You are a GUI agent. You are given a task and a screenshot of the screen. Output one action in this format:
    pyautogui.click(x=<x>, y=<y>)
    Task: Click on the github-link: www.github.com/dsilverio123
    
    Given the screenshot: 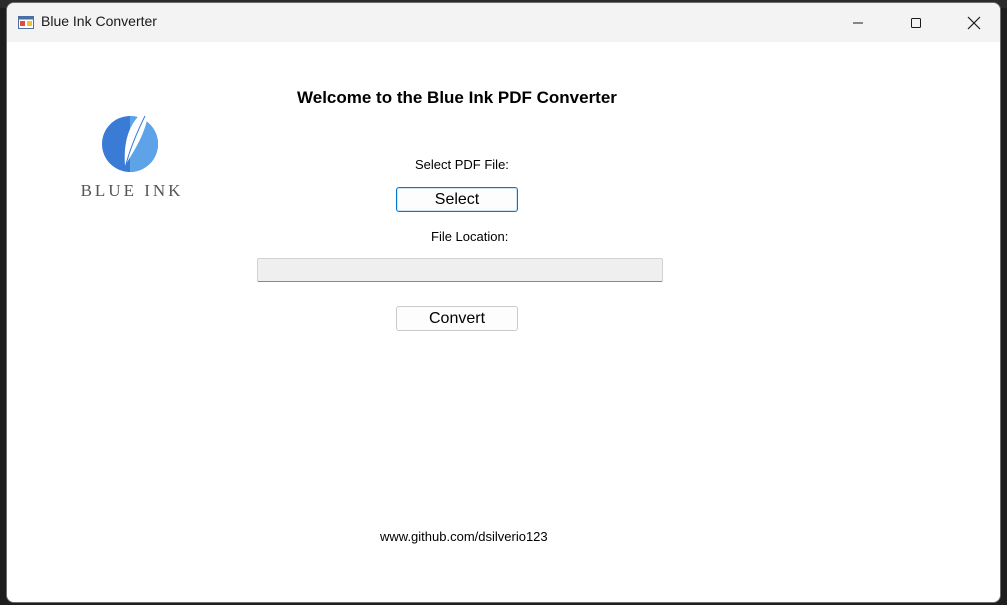 What is the action you would take?
    pyautogui.click(x=464, y=536)
    